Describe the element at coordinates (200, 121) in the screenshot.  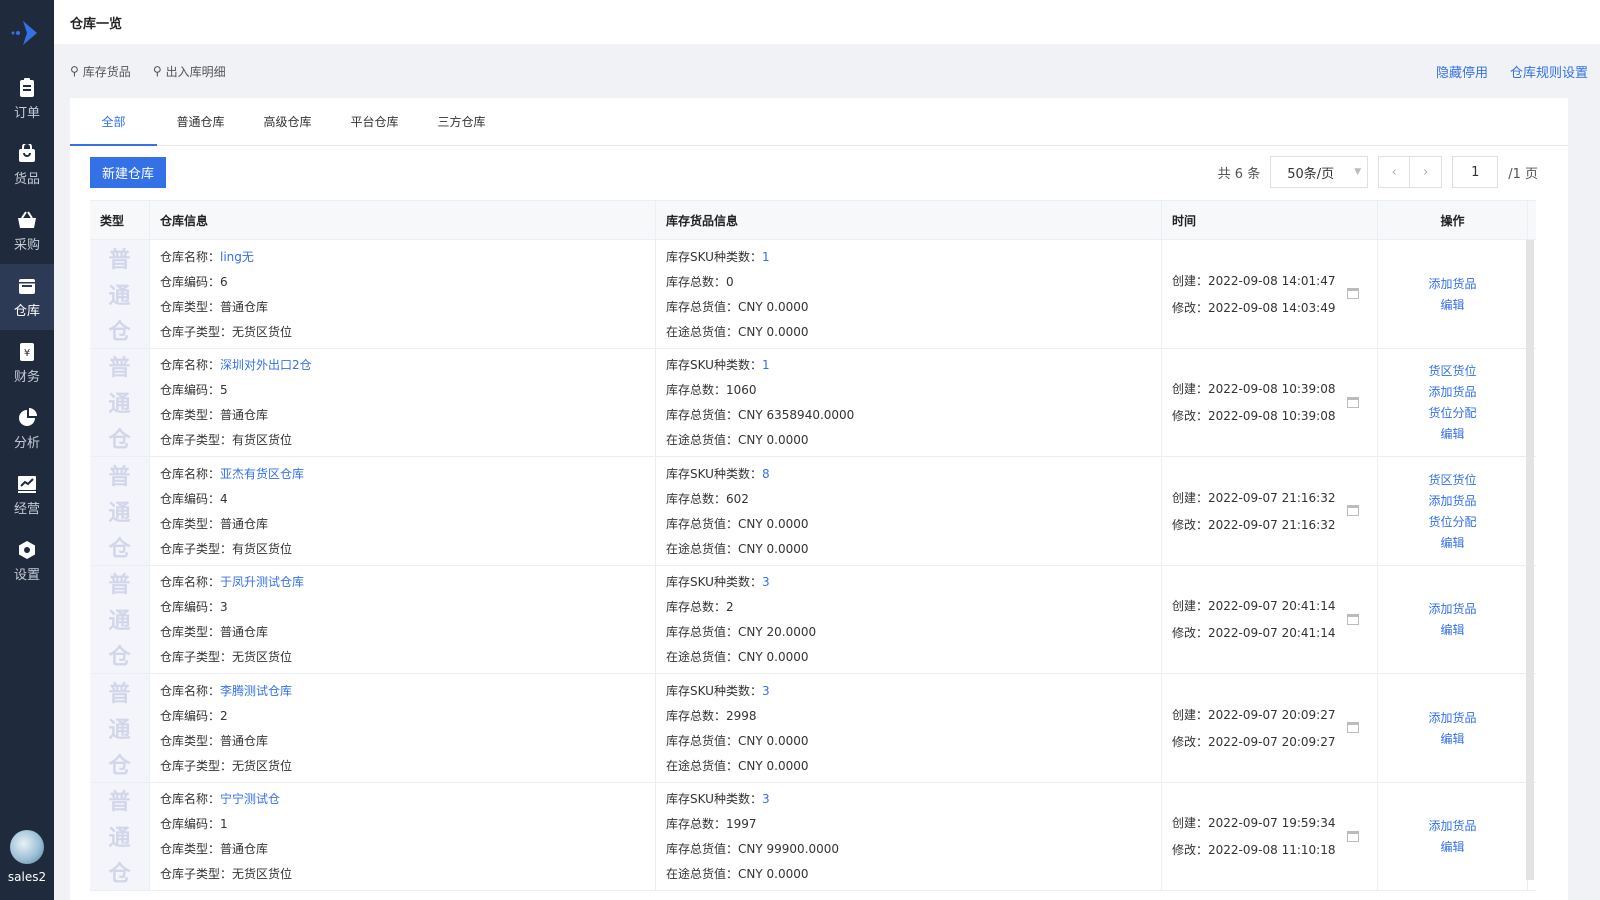
I see `tab-1: 普通仓库` at that location.